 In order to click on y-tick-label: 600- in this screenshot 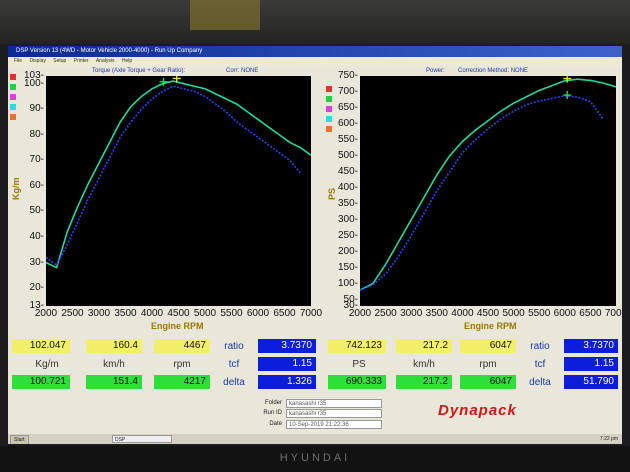, I will do `click(347, 123)`.